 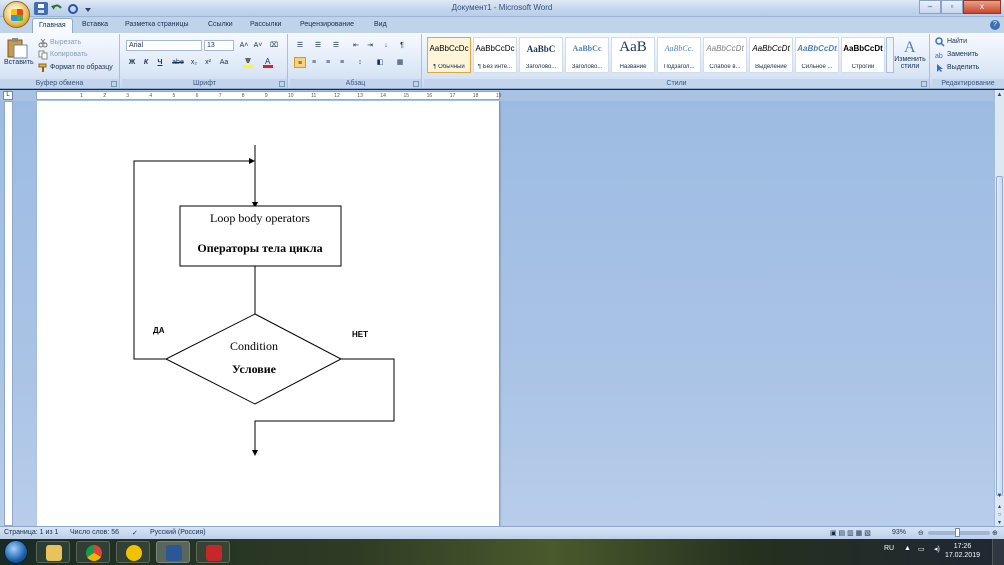 What do you see at coordinates (999, 496) in the screenshot?
I see `scroll-down-icon: ▼` at bounding box center [999, 496].